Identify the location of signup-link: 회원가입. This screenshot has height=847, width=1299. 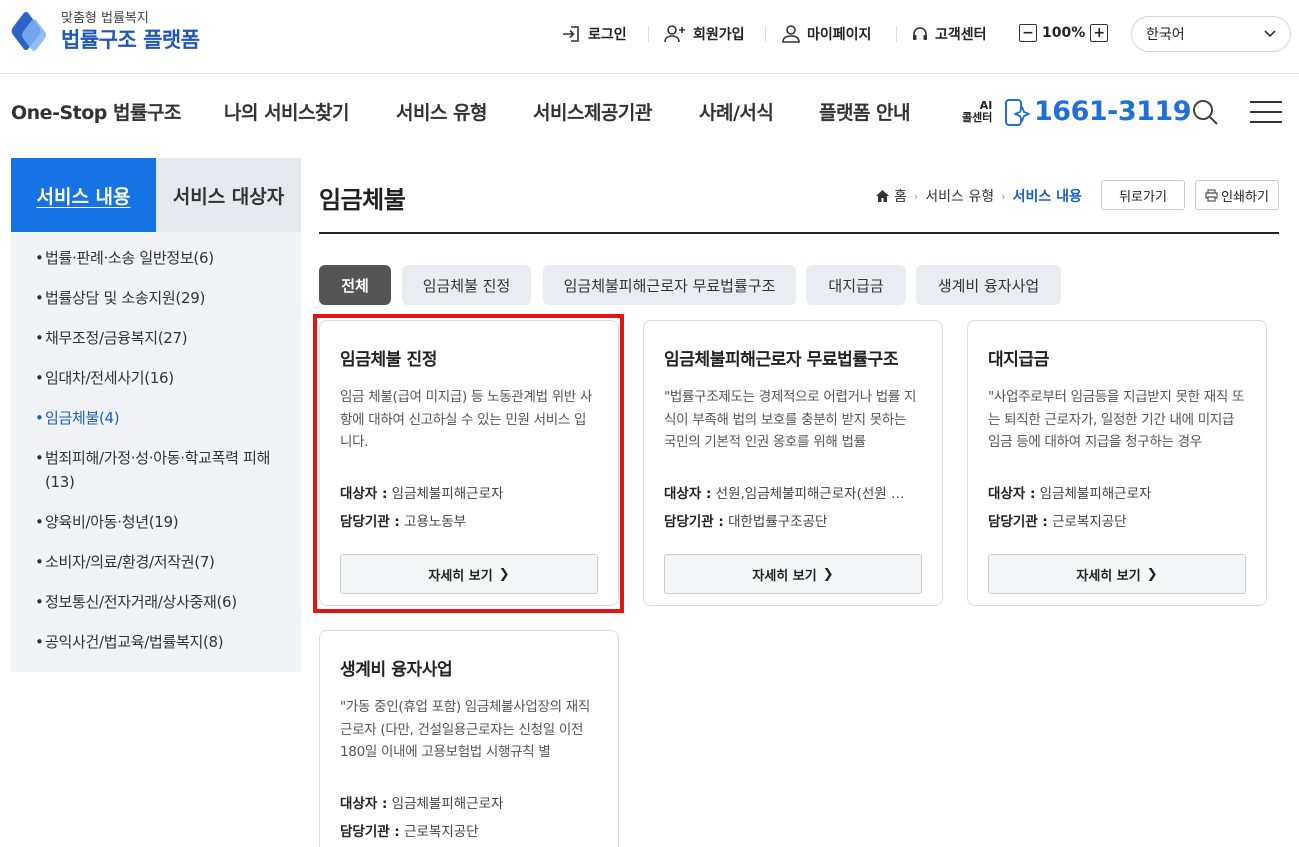
(704, 34).